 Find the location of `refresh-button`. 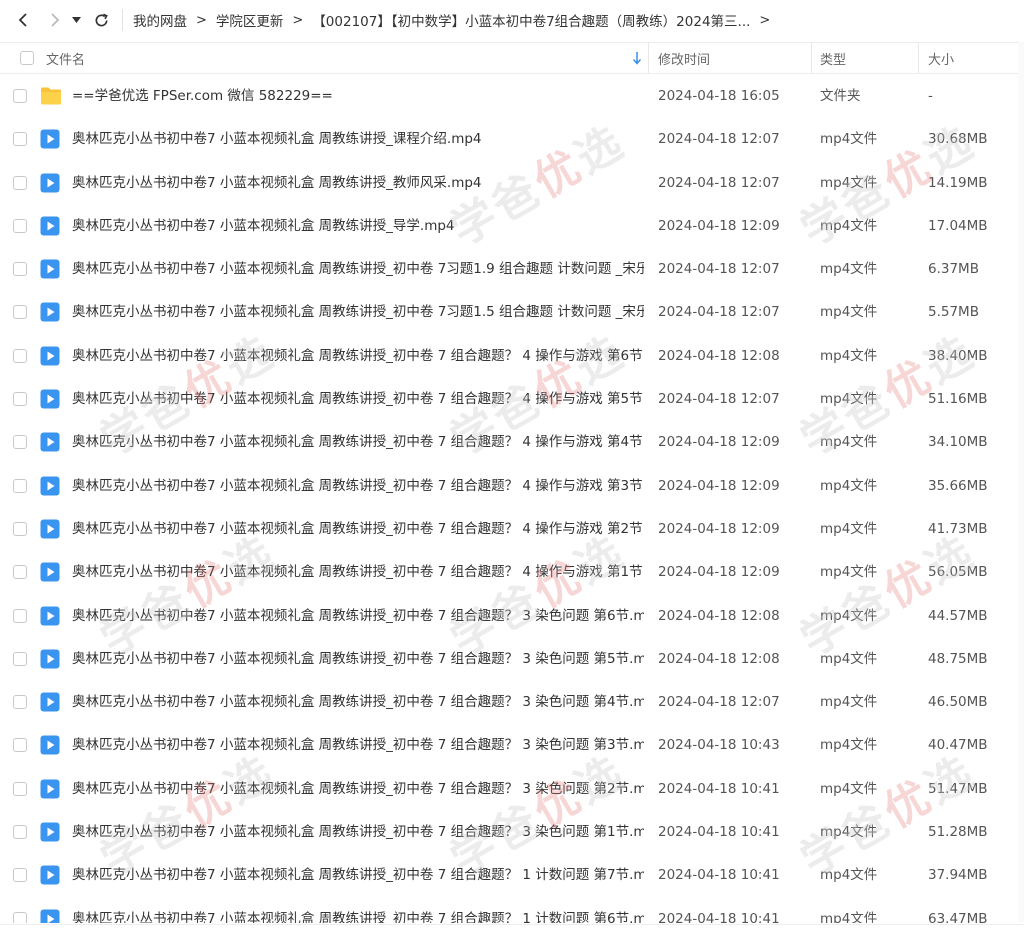

refresh-button is located at coordinates (101, 20).